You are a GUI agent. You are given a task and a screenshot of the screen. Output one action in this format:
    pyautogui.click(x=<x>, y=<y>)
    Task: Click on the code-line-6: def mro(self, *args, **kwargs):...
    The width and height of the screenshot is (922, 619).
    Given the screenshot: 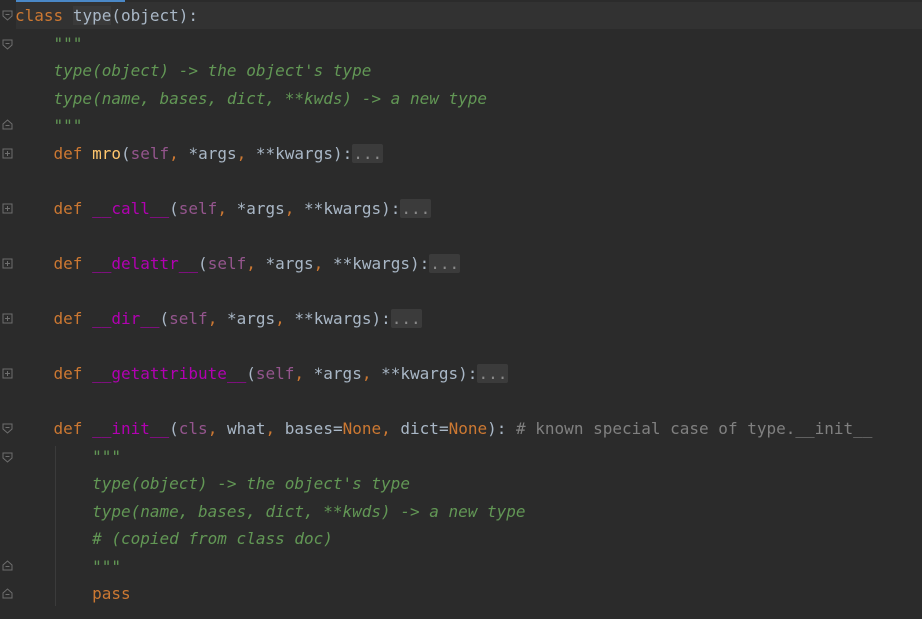 What is the action you would take?
    pyautogui.click(x=199, y=153)
    